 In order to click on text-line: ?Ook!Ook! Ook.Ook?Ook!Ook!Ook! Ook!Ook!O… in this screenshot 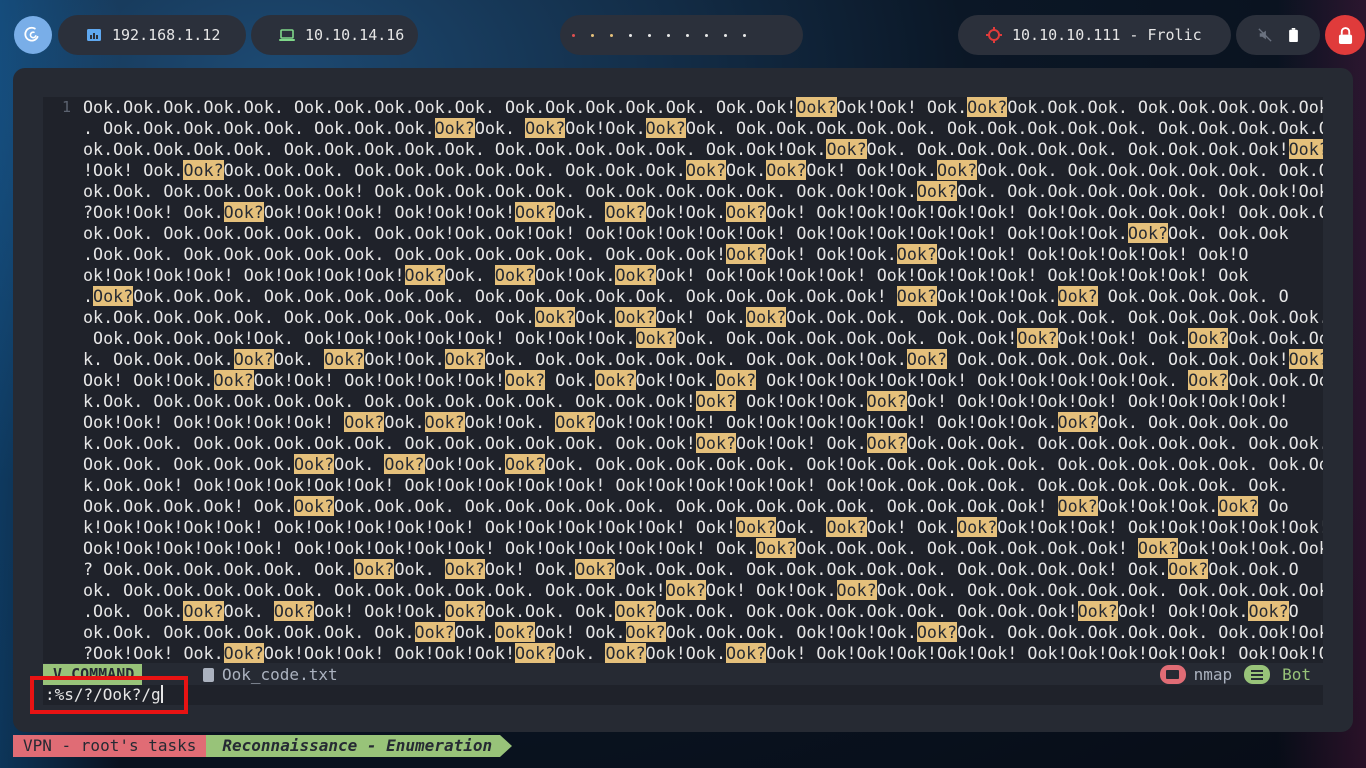, I will do `click(703, 212)`.